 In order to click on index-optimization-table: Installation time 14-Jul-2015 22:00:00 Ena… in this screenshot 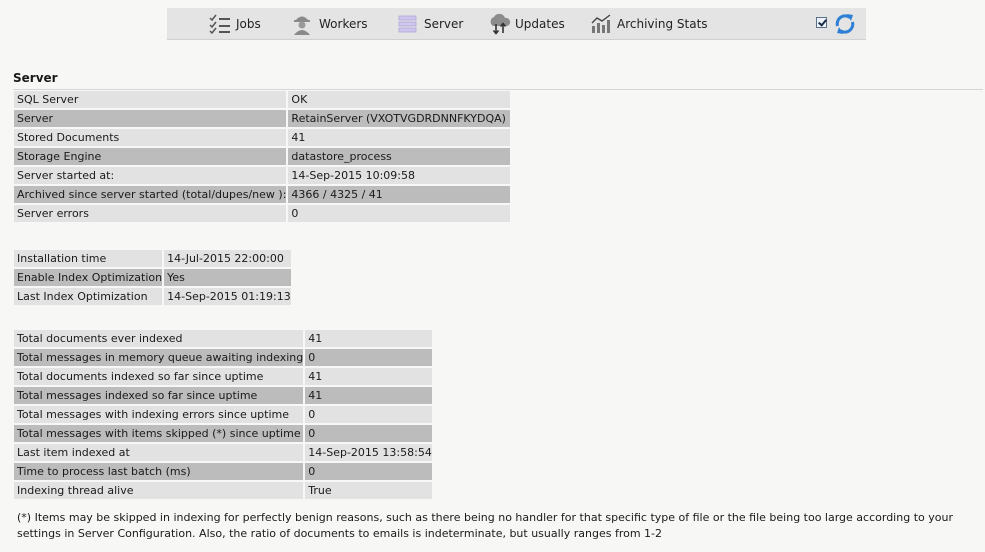, I will do `click(153, 277)`.